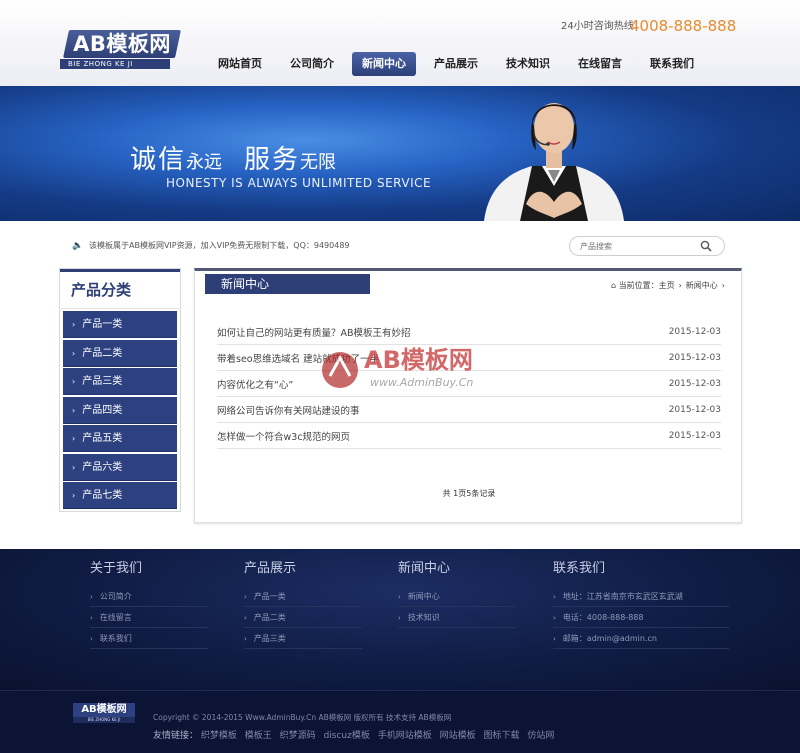  Describe the element at coordinates (469, 436) in the screenshot. I see `list-item: 怎样做一个符合w3c规范的网页 2015-12-03` at that location.